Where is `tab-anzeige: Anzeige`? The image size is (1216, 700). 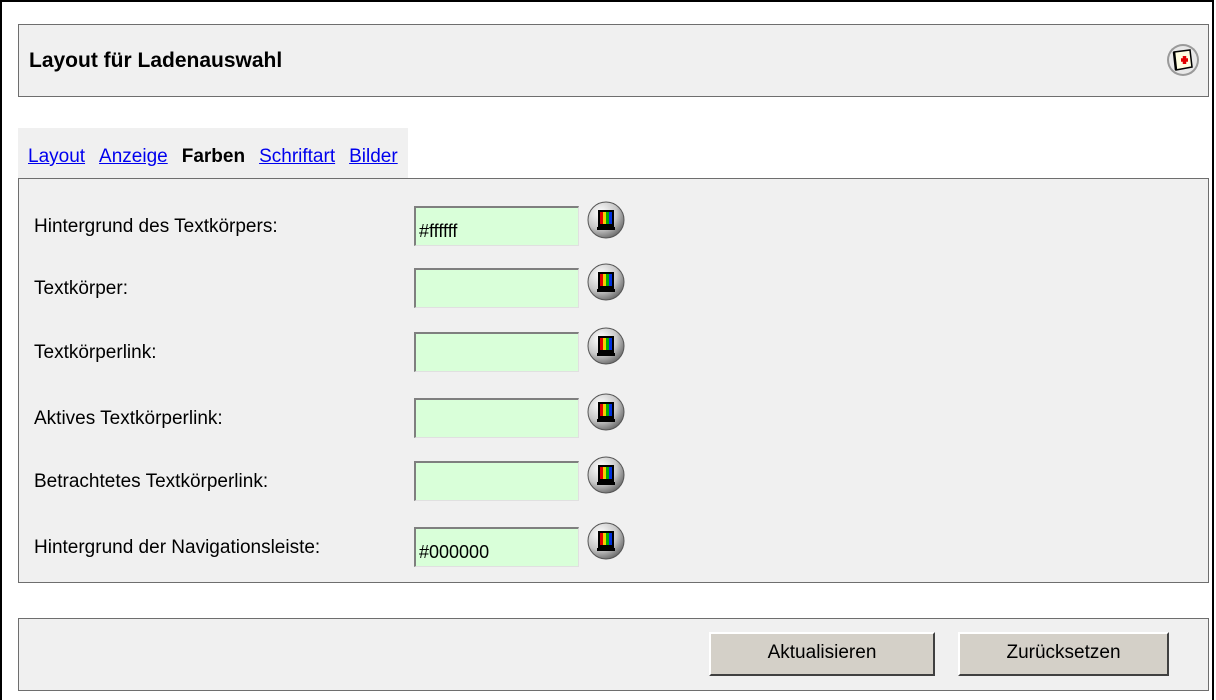
tab-anzeige: Anzeige is located at coordinates (133, 162).